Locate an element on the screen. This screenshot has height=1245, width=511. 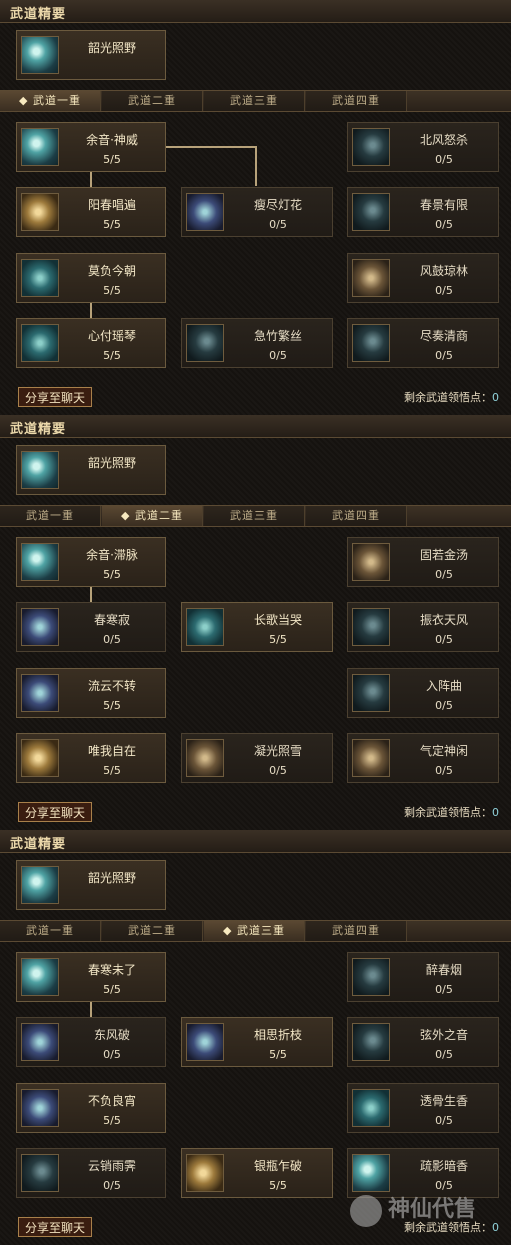
skill-node: 弦外之音 0/5 is located at coordinates (423, 1042).